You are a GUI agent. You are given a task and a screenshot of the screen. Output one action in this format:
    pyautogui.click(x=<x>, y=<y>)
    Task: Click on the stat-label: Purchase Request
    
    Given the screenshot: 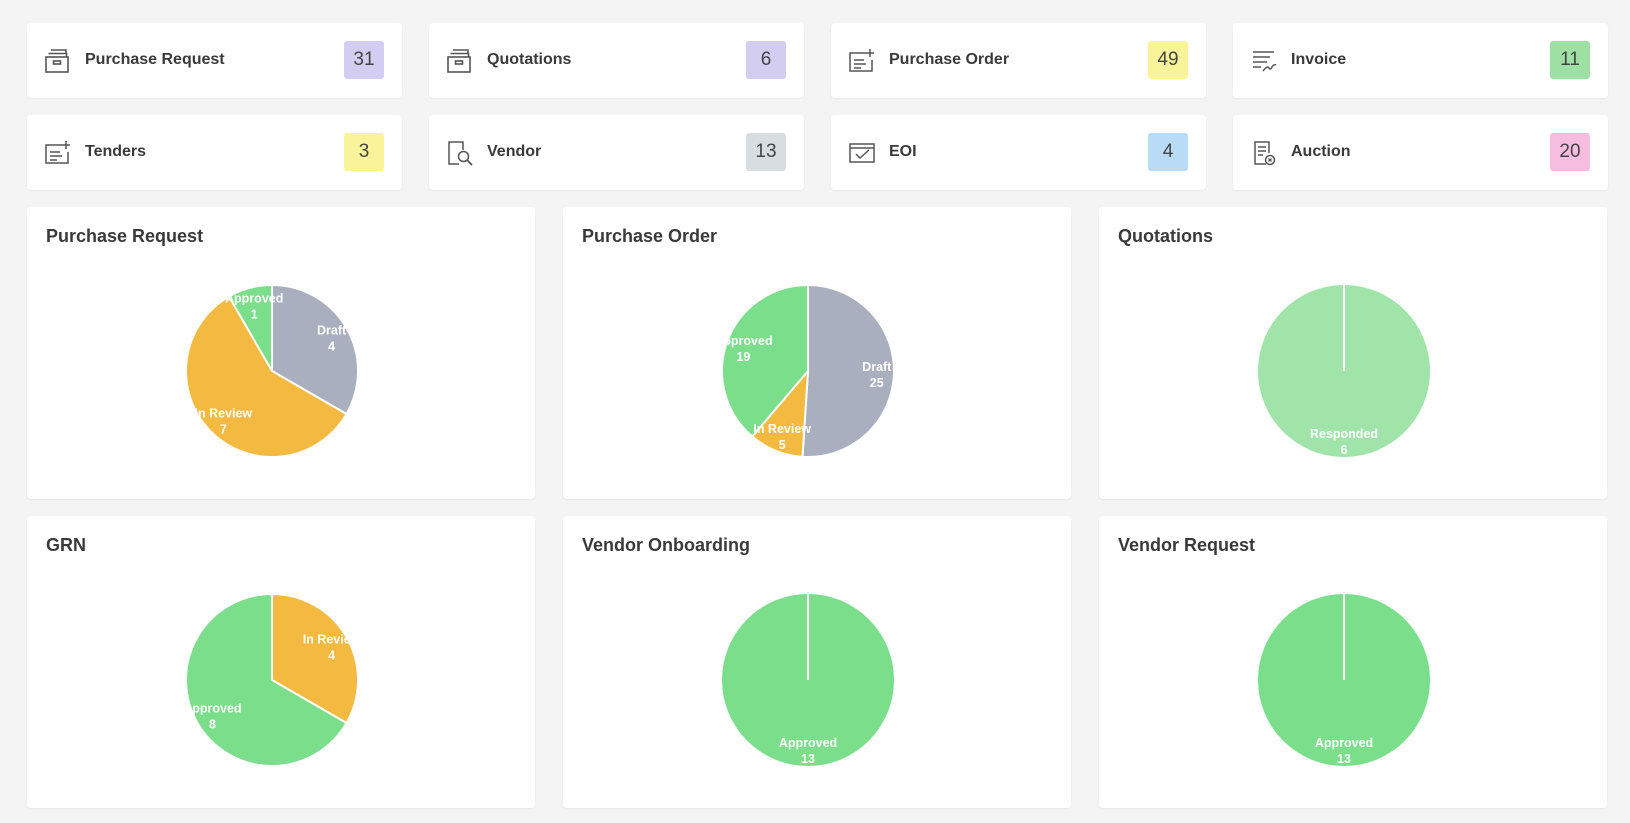 What is the action you would take?
    pyautogui.click(x=155, y=59)
    